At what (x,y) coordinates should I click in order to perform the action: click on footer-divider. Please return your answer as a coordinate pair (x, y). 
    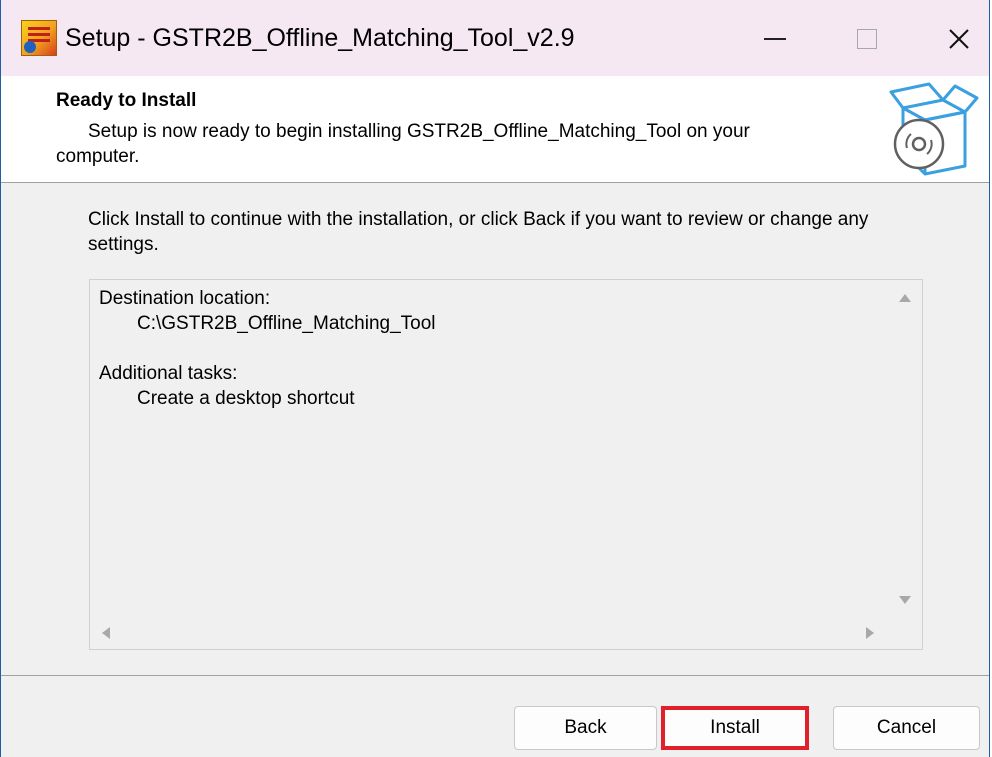
    Looking at the image, I should click on (495, 675).